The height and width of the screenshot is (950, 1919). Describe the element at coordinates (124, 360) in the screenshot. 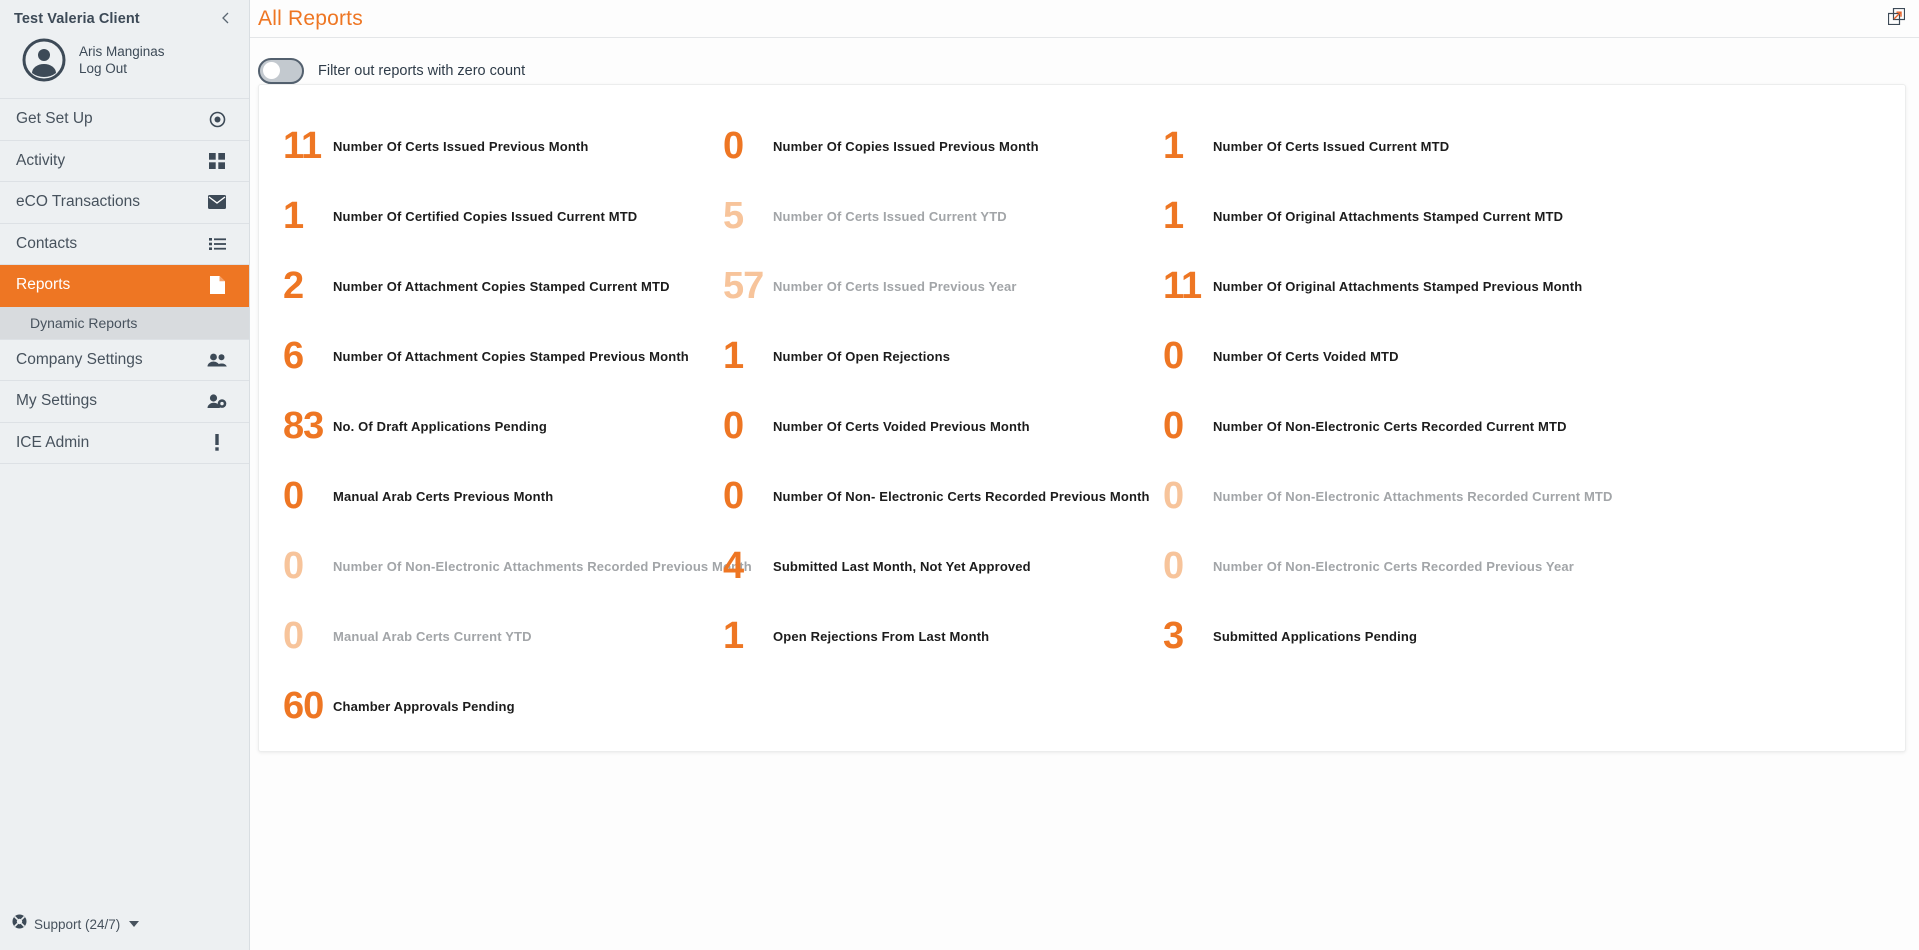

I see `sidebar-item-company-settings: Company Settings` at that location.